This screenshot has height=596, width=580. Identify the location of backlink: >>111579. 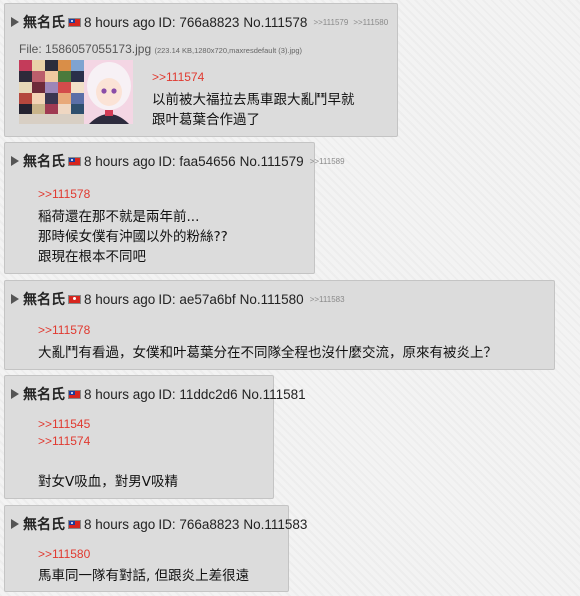
(330, 22).